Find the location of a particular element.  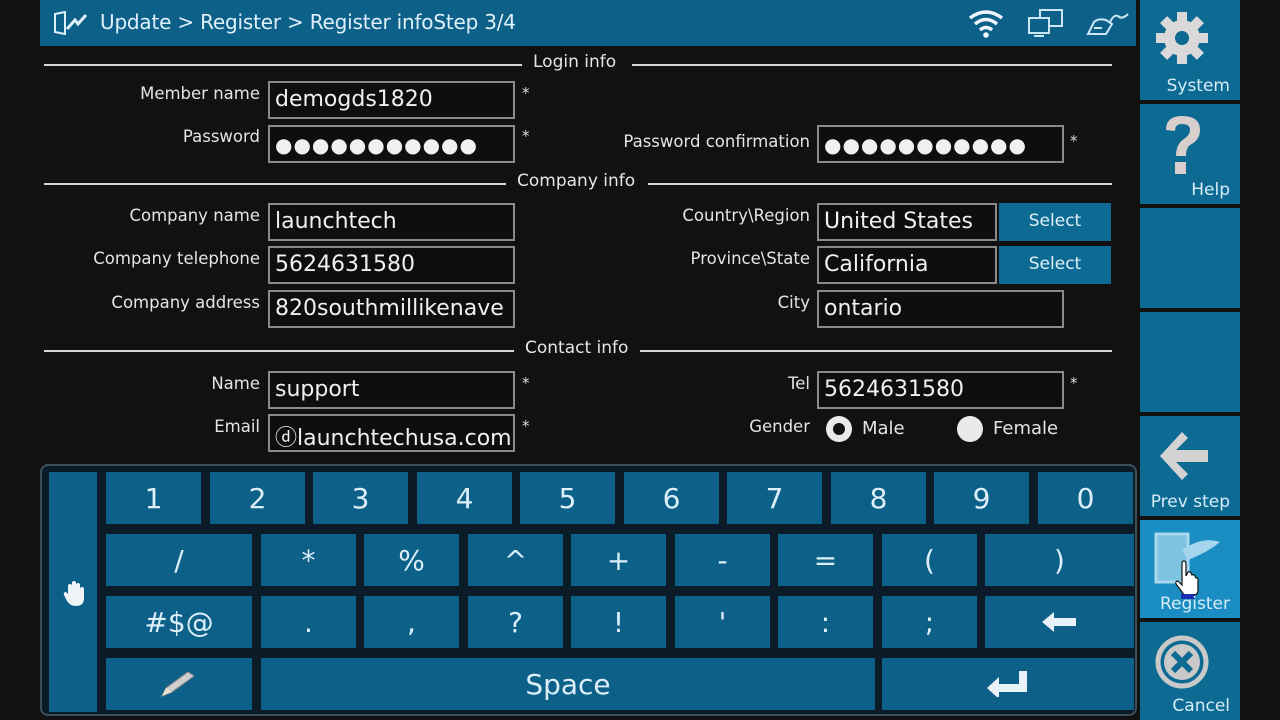

hand-icon is located at coordinates (73, 593).